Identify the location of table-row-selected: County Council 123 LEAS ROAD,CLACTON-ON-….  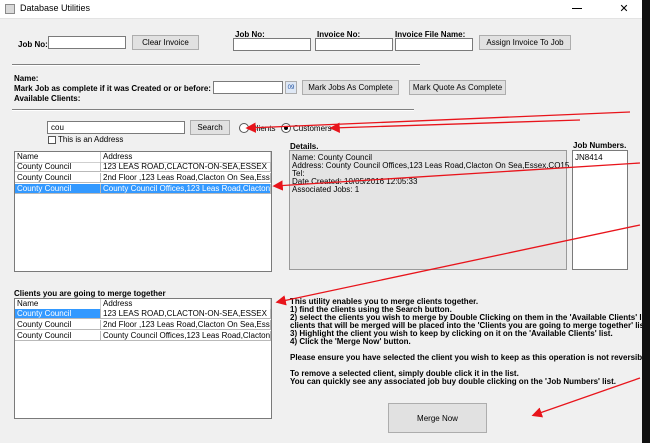
(143, 314).